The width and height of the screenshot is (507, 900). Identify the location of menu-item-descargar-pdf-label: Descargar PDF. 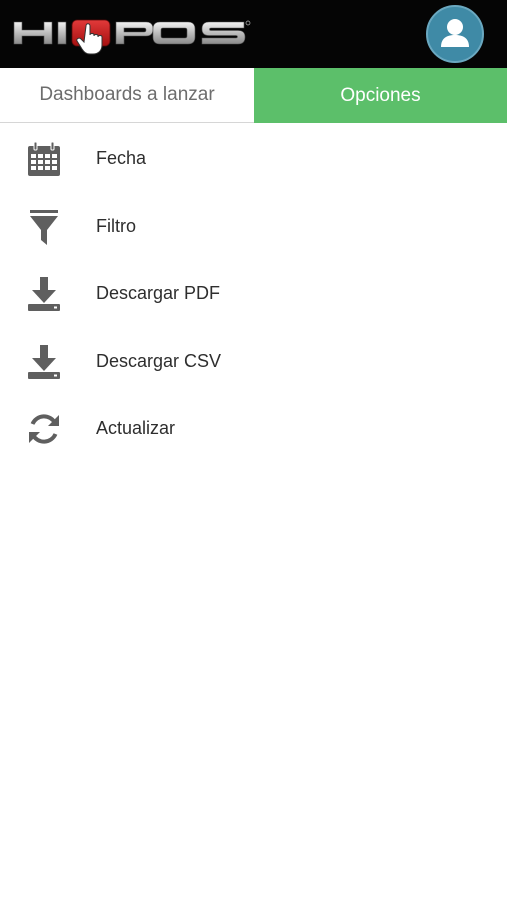
(158, 293).